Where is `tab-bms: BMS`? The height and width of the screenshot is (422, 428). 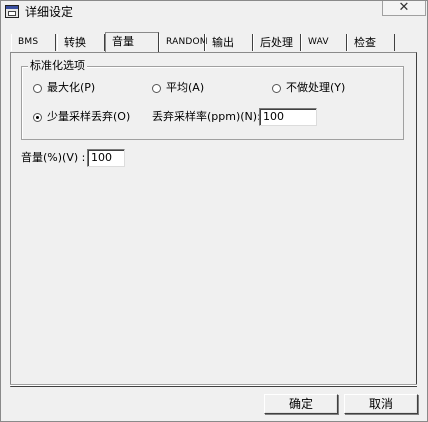
tab-bms: BMS is located at coordinates (33, 42).